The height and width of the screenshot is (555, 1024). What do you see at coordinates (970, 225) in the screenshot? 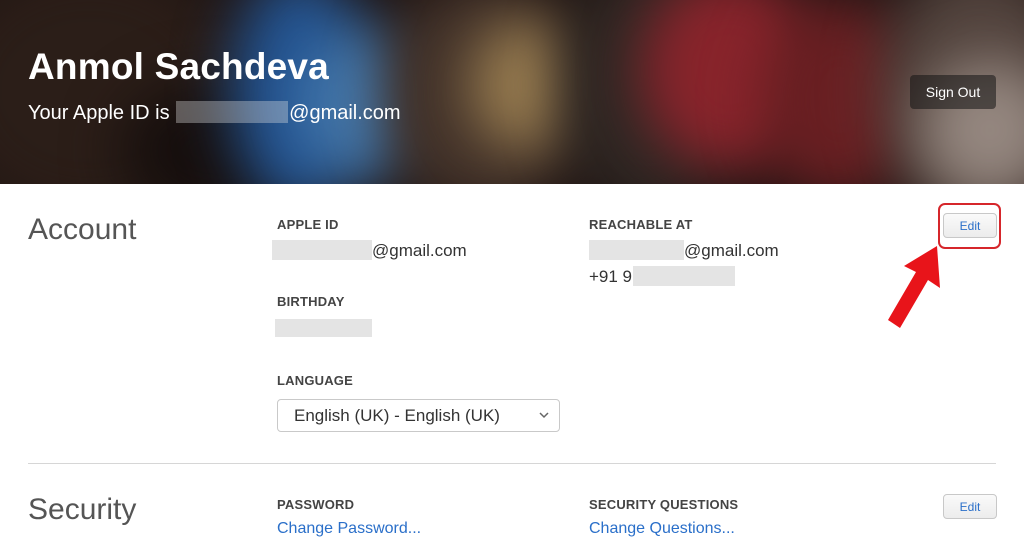
I see `account-edit-button: Edit` at bounding box center [970, 225].